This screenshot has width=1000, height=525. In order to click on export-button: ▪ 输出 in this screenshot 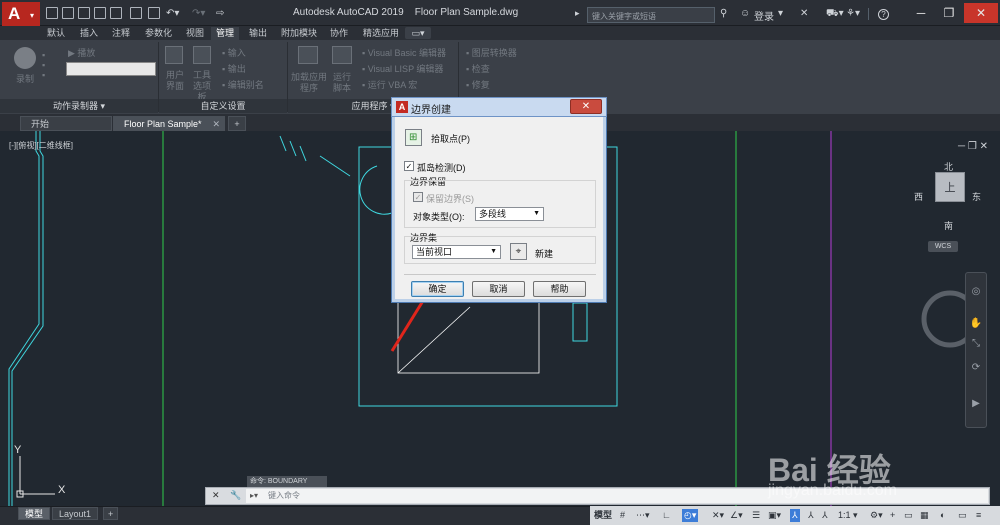, I will do `click(234, 68)`.